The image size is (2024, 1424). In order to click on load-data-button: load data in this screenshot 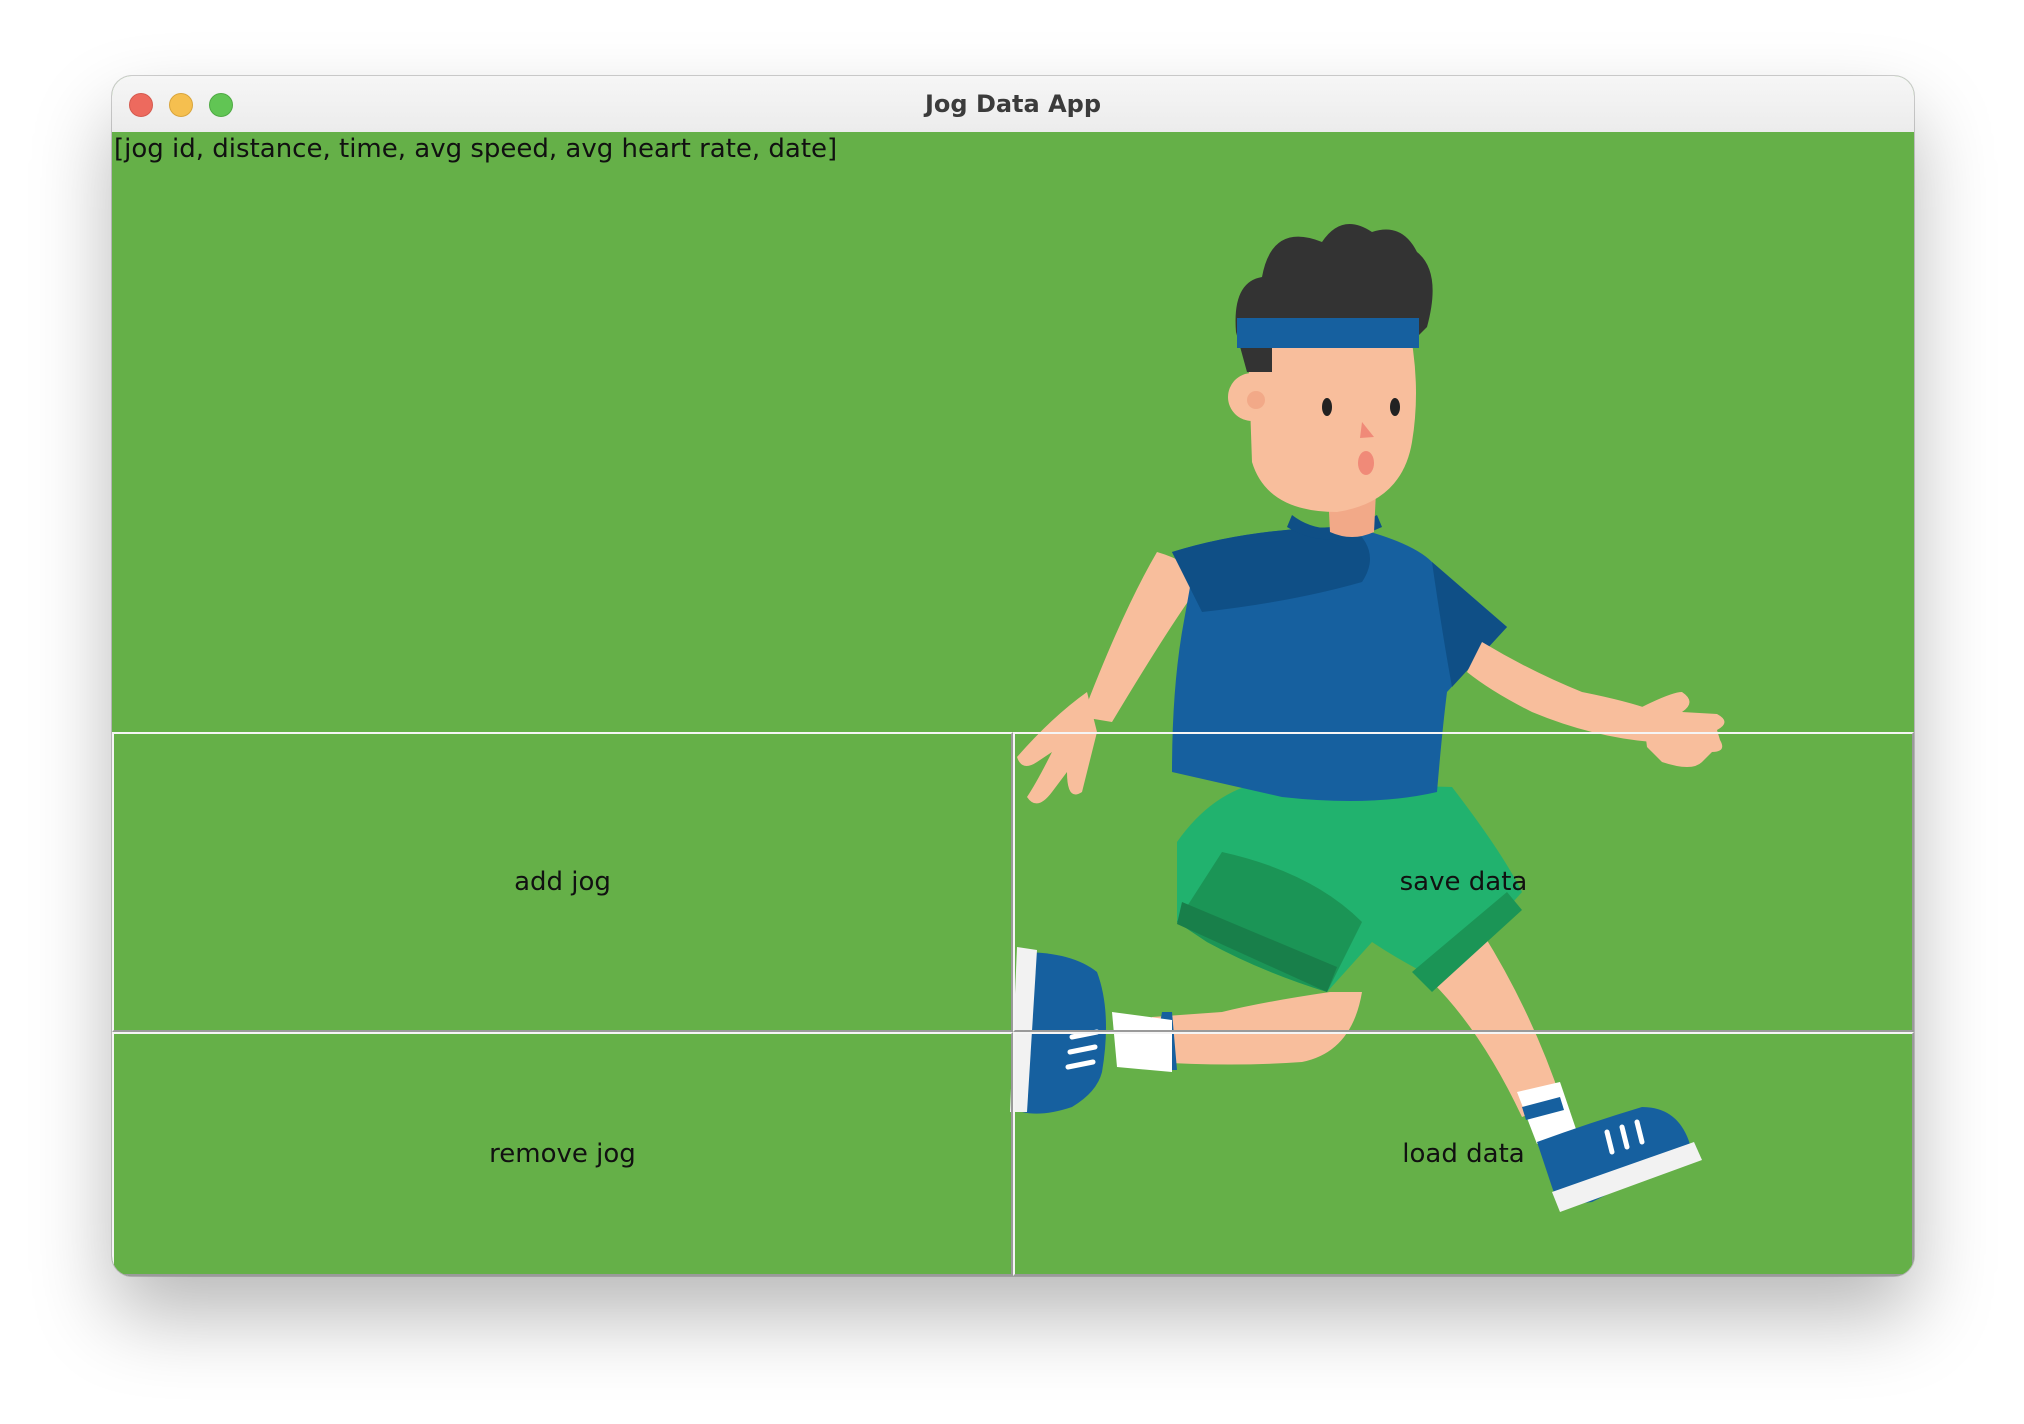, I will do `click(1463, 1154)`.